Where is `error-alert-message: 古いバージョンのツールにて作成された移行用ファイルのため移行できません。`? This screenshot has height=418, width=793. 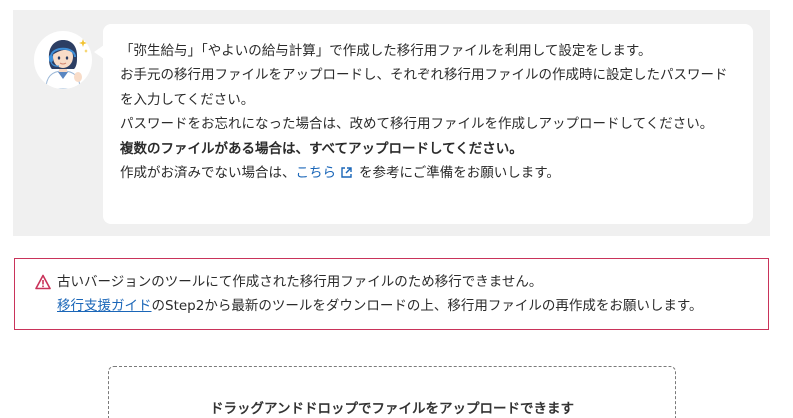 error-alert-message: 古いバージョンのツールにて作成された移行用ファイルのため移行できません。 is located at coordinates (300, 282).